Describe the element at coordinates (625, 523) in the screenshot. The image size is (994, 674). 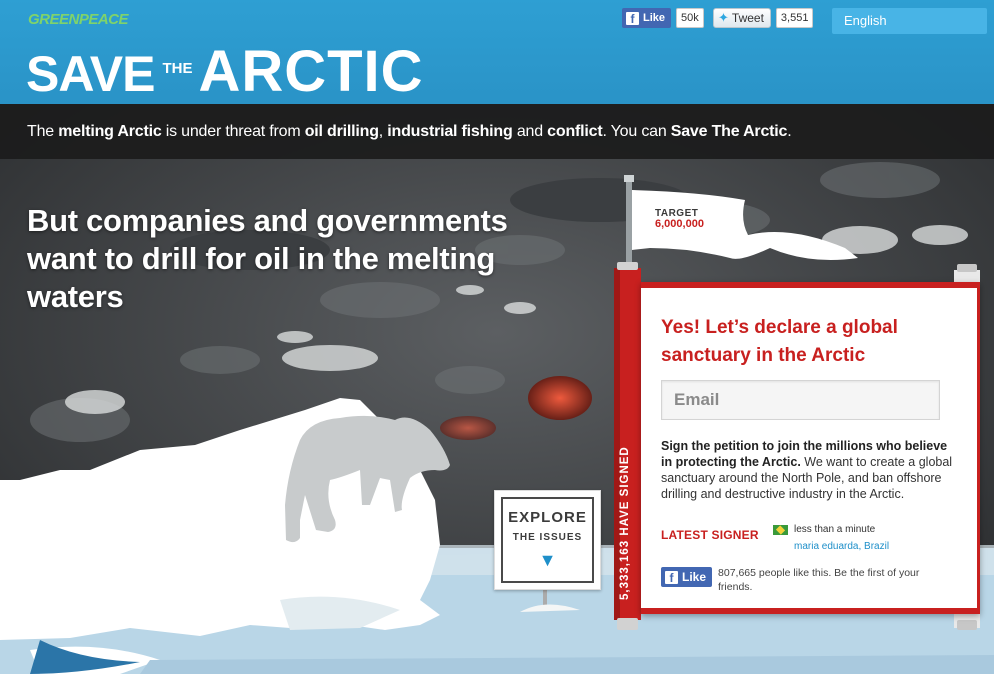
I see `signed-counter: 5,333,163 HAVE SIGNED` at that location.